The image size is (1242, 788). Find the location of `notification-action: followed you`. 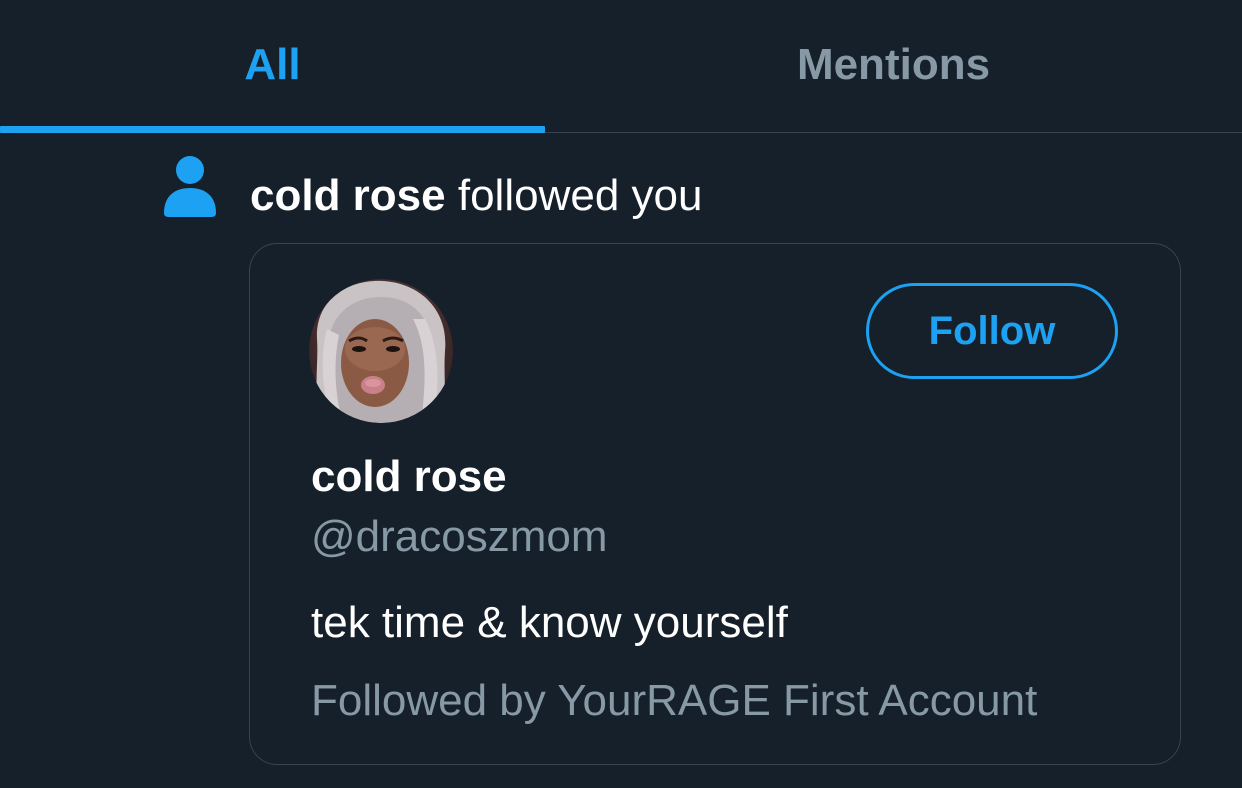

notification-action: followed you is located at coordinates (574, 195).